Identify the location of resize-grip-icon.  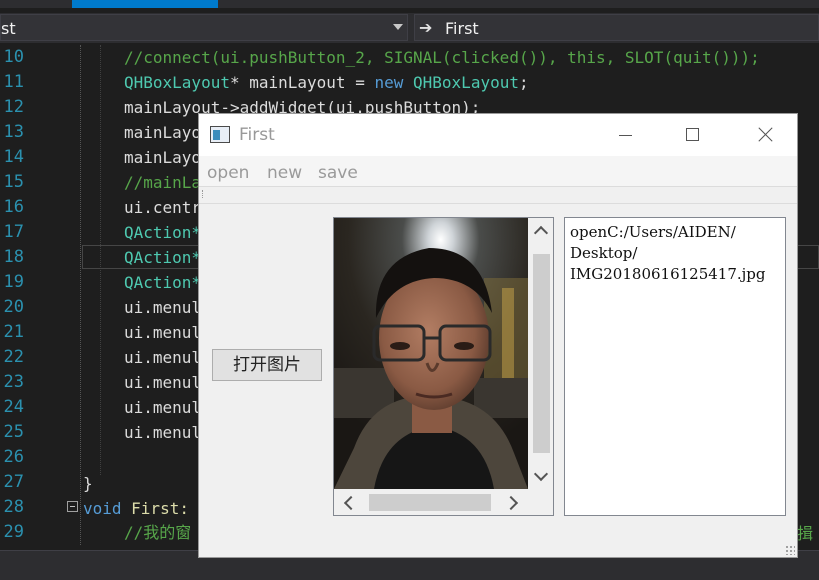
(790, 550).